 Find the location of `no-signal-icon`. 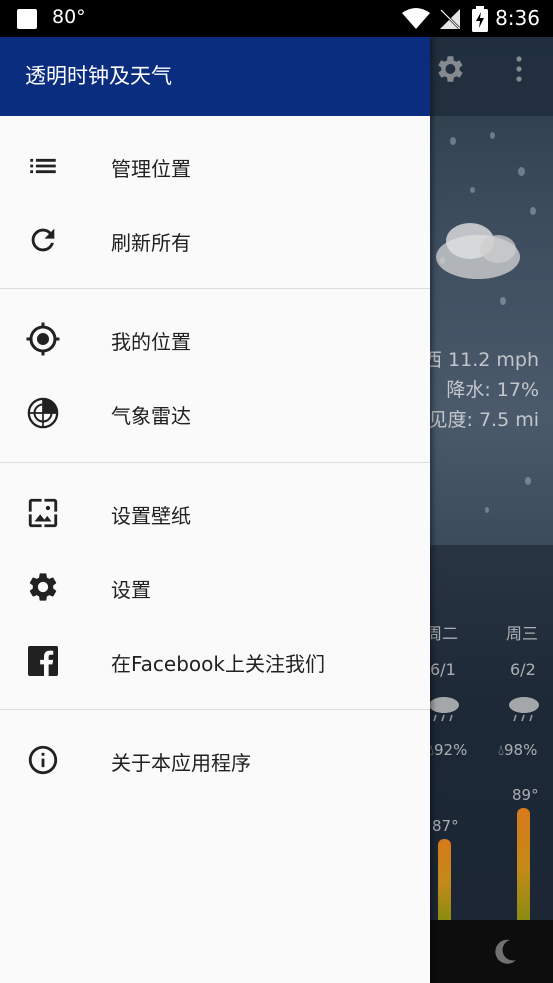

no-signal-icon is located at coordinates (450, 19).